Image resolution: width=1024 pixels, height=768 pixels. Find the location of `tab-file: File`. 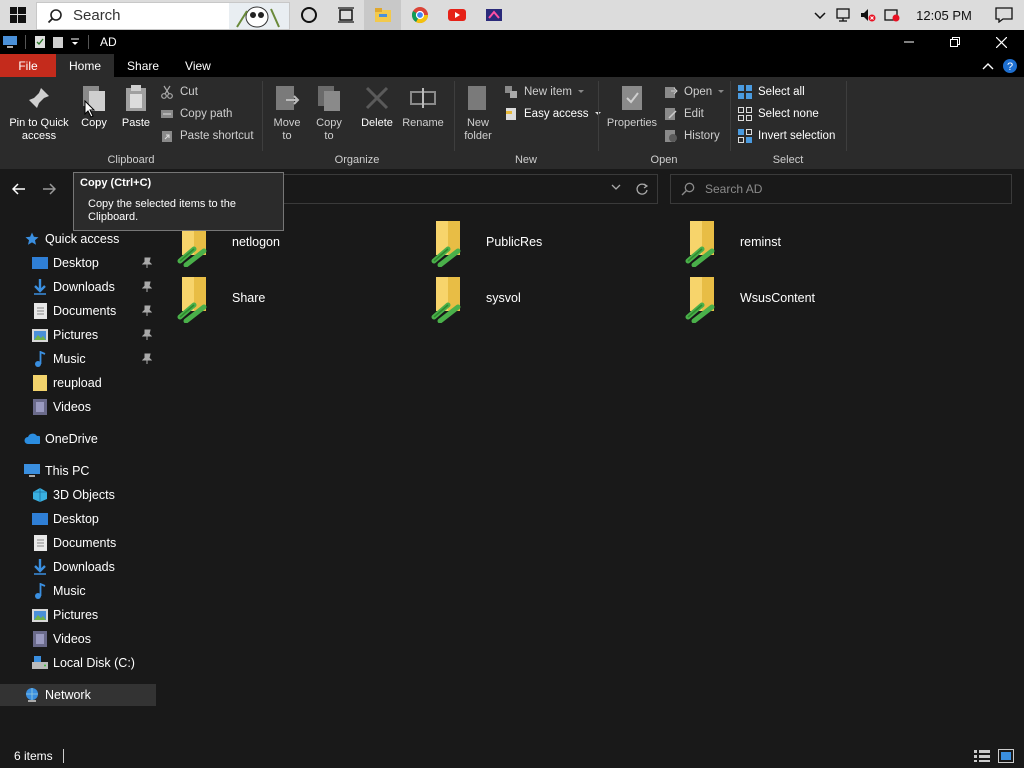

tab-file: File is located at coordinates (28, 65).